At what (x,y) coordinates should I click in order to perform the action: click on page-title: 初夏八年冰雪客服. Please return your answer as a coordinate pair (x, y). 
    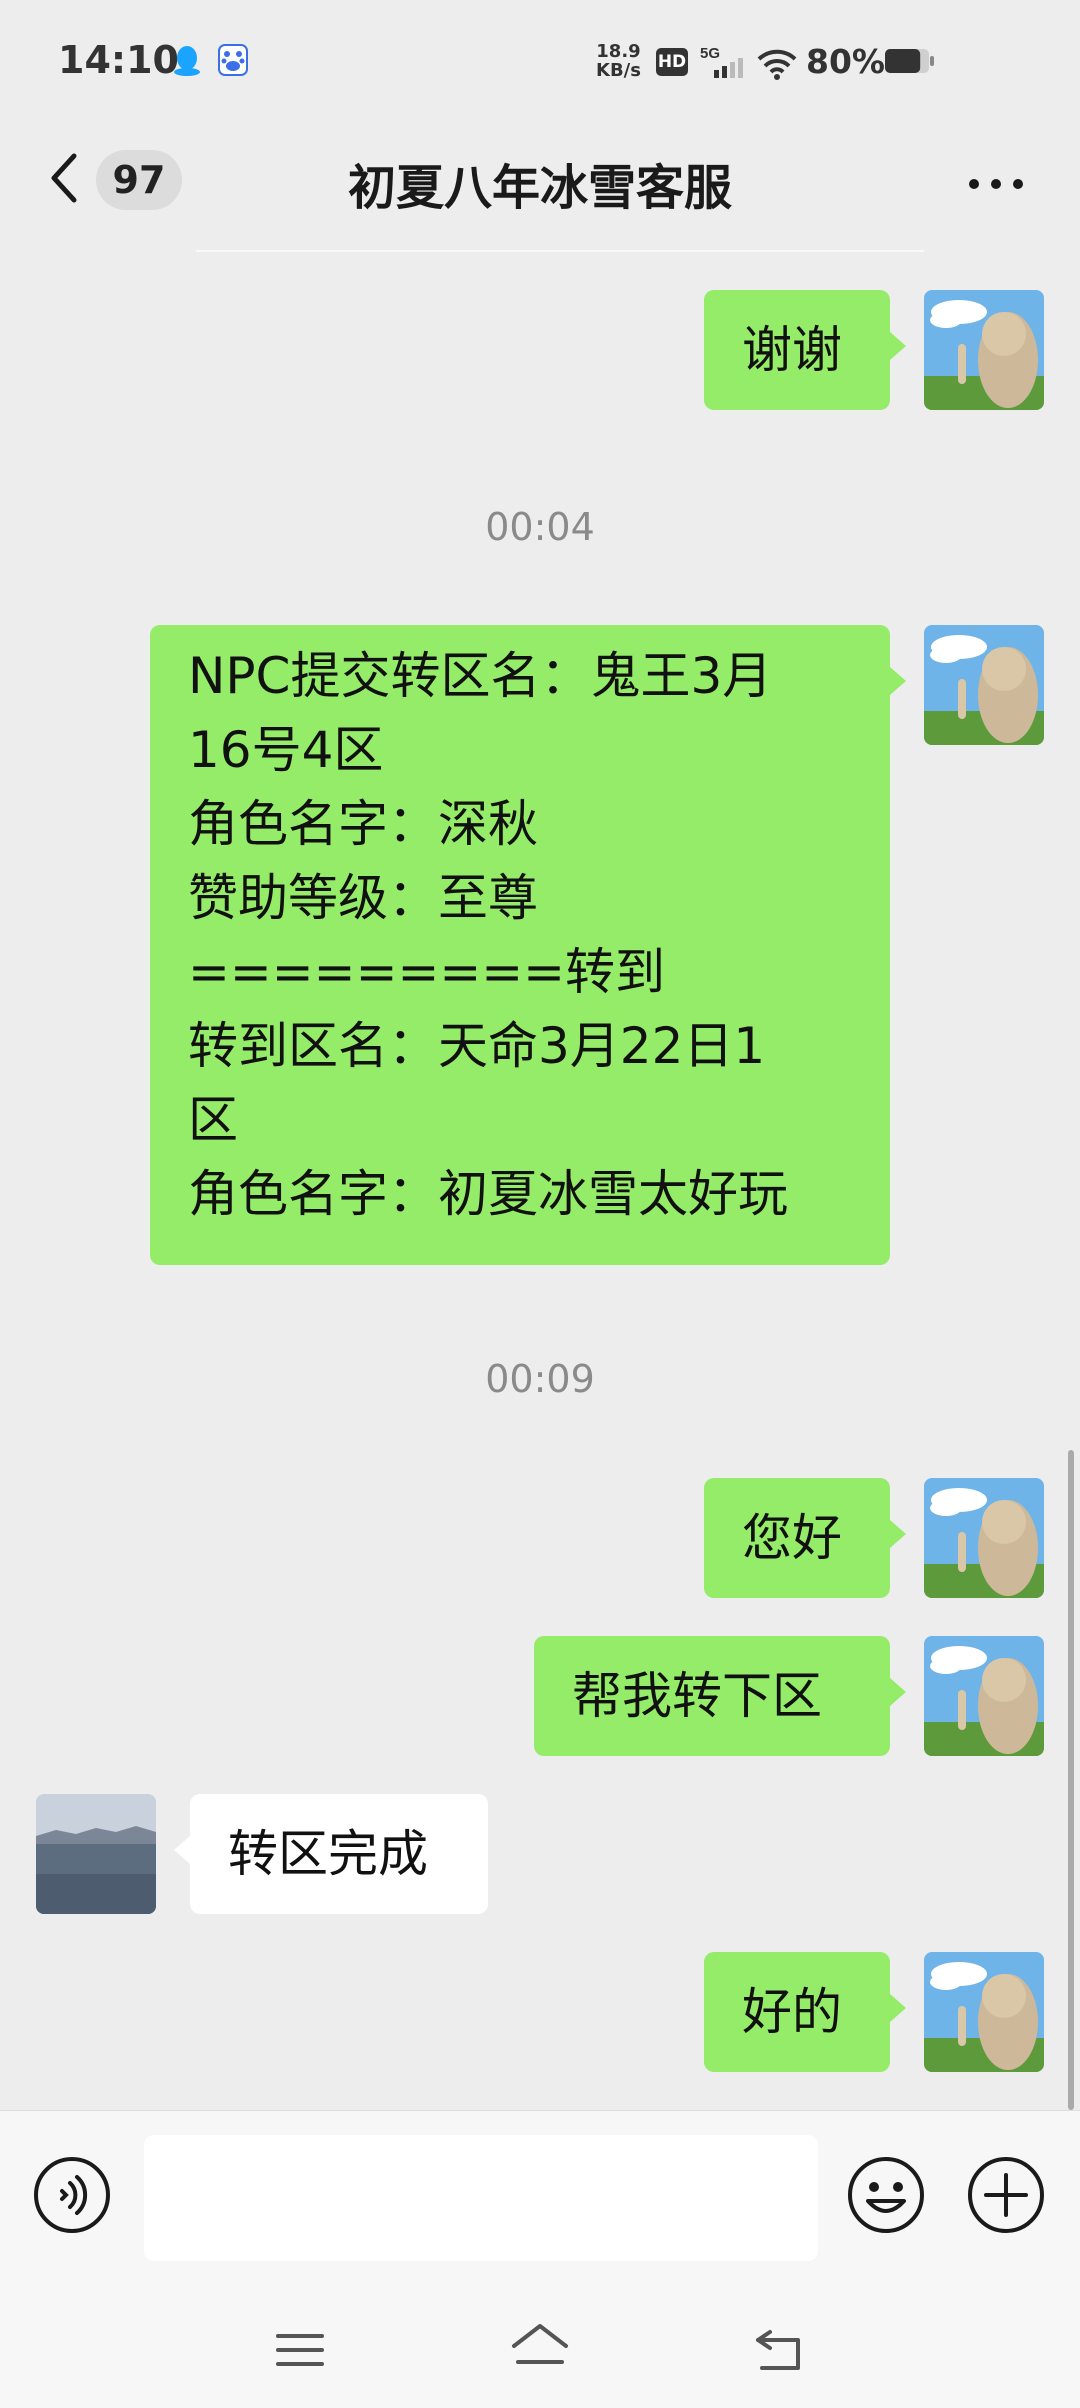
    Looking at the image, I should click on (539, 188).